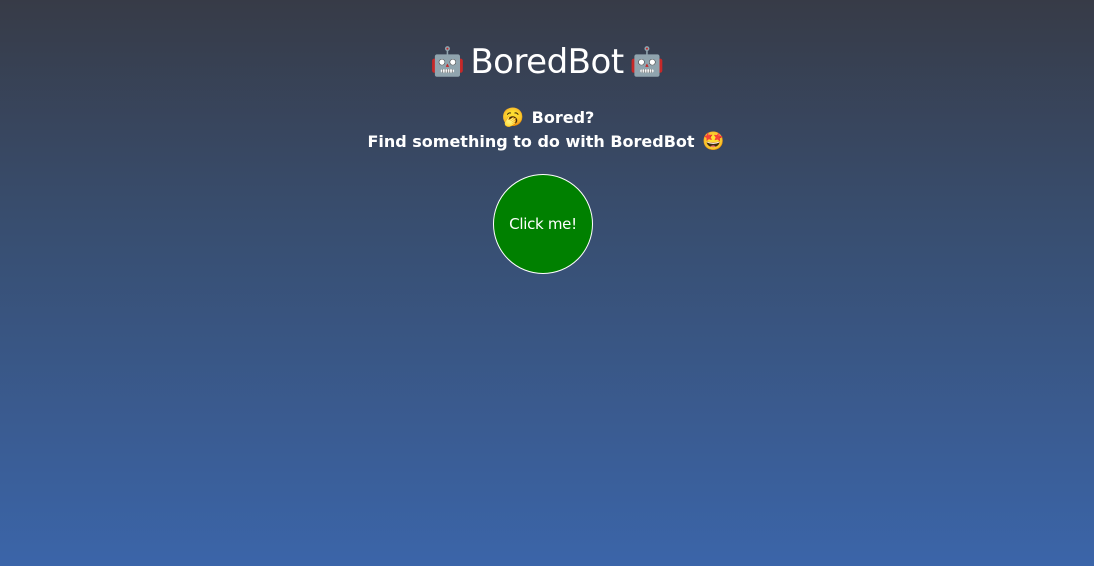  What do you see at coordinates (543, 224) in the screenshot?
I see `click-me-button: Click me!` at bounding box center [543, 224].